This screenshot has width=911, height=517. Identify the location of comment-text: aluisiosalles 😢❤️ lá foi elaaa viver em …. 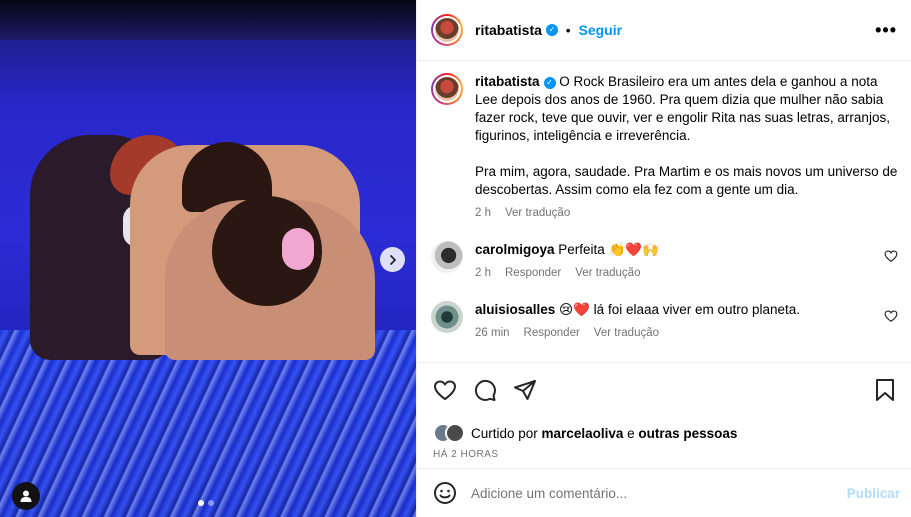
(686, 310).